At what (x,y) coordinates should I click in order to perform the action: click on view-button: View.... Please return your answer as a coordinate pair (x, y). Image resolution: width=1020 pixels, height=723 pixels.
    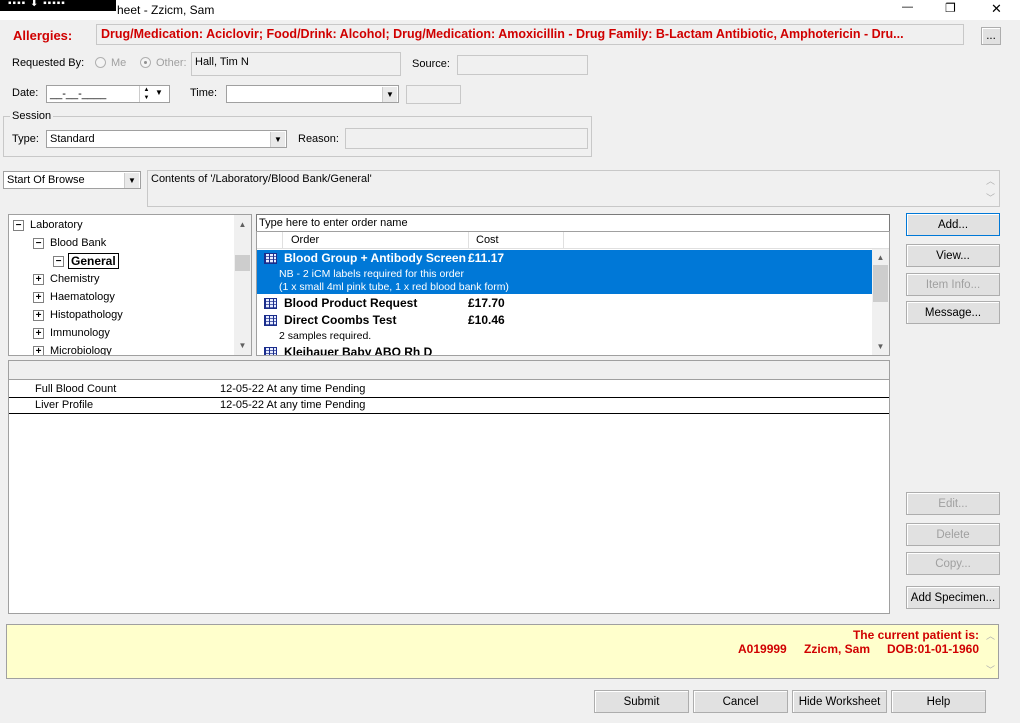
    Looking at the image, I should click on (953, 255).